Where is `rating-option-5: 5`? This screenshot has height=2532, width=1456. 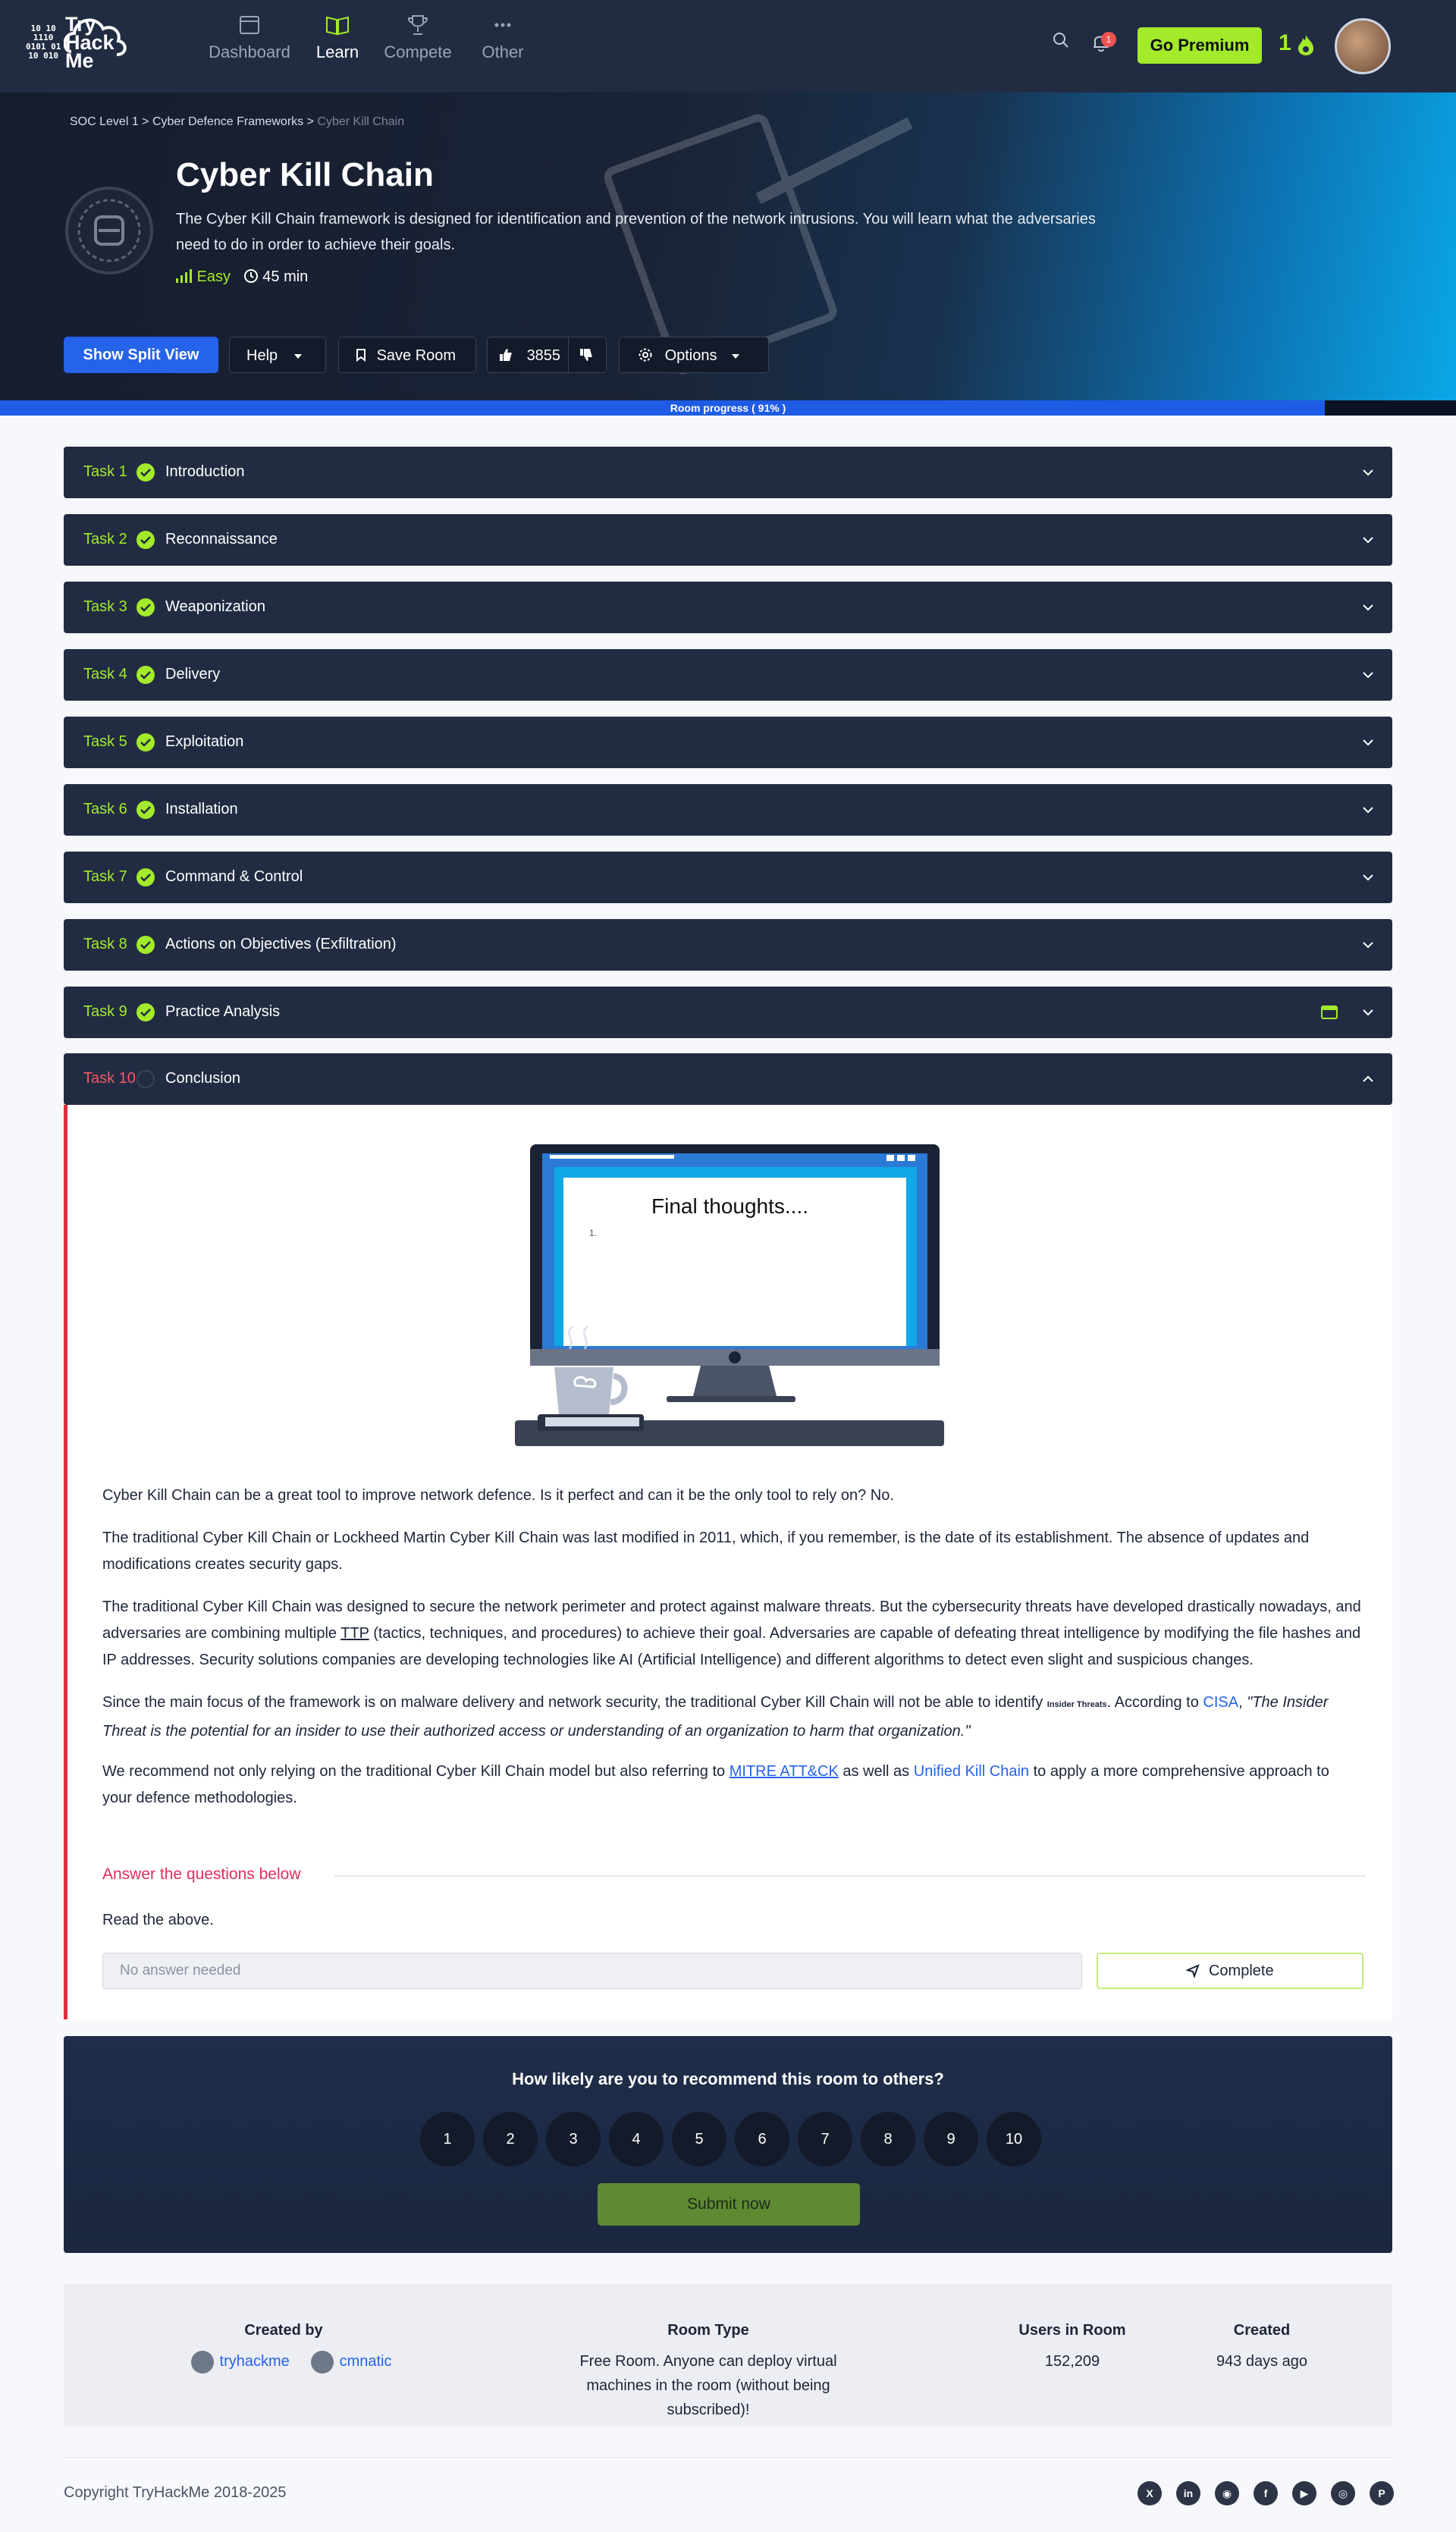
rating-option-5: 5 is located at coordinates (699, 2139).